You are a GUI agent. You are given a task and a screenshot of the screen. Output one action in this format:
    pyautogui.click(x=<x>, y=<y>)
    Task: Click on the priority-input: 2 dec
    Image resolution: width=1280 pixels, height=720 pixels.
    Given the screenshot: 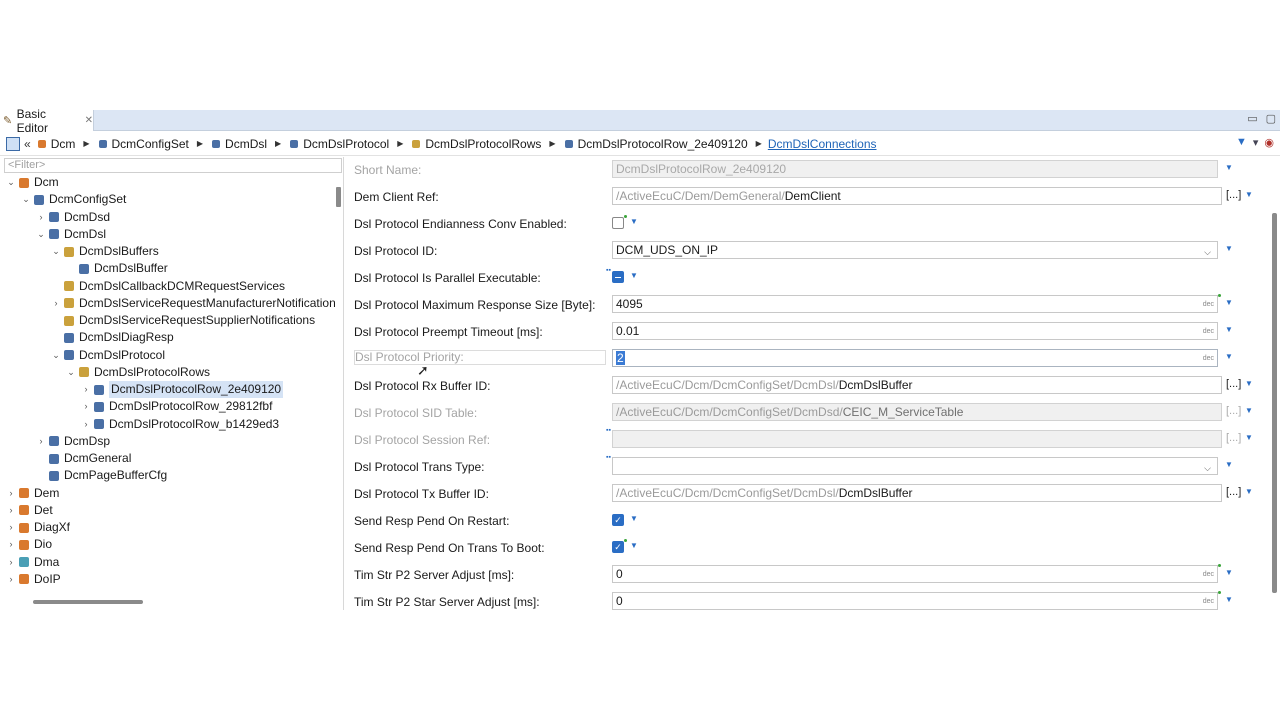 What is the action you would take?
    pyautogui.click(x=915, y=358)
    